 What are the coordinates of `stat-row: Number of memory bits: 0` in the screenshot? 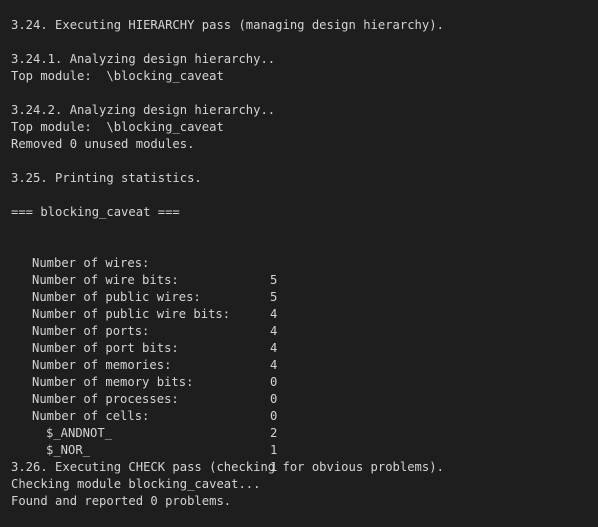 It's located at (138, 381).